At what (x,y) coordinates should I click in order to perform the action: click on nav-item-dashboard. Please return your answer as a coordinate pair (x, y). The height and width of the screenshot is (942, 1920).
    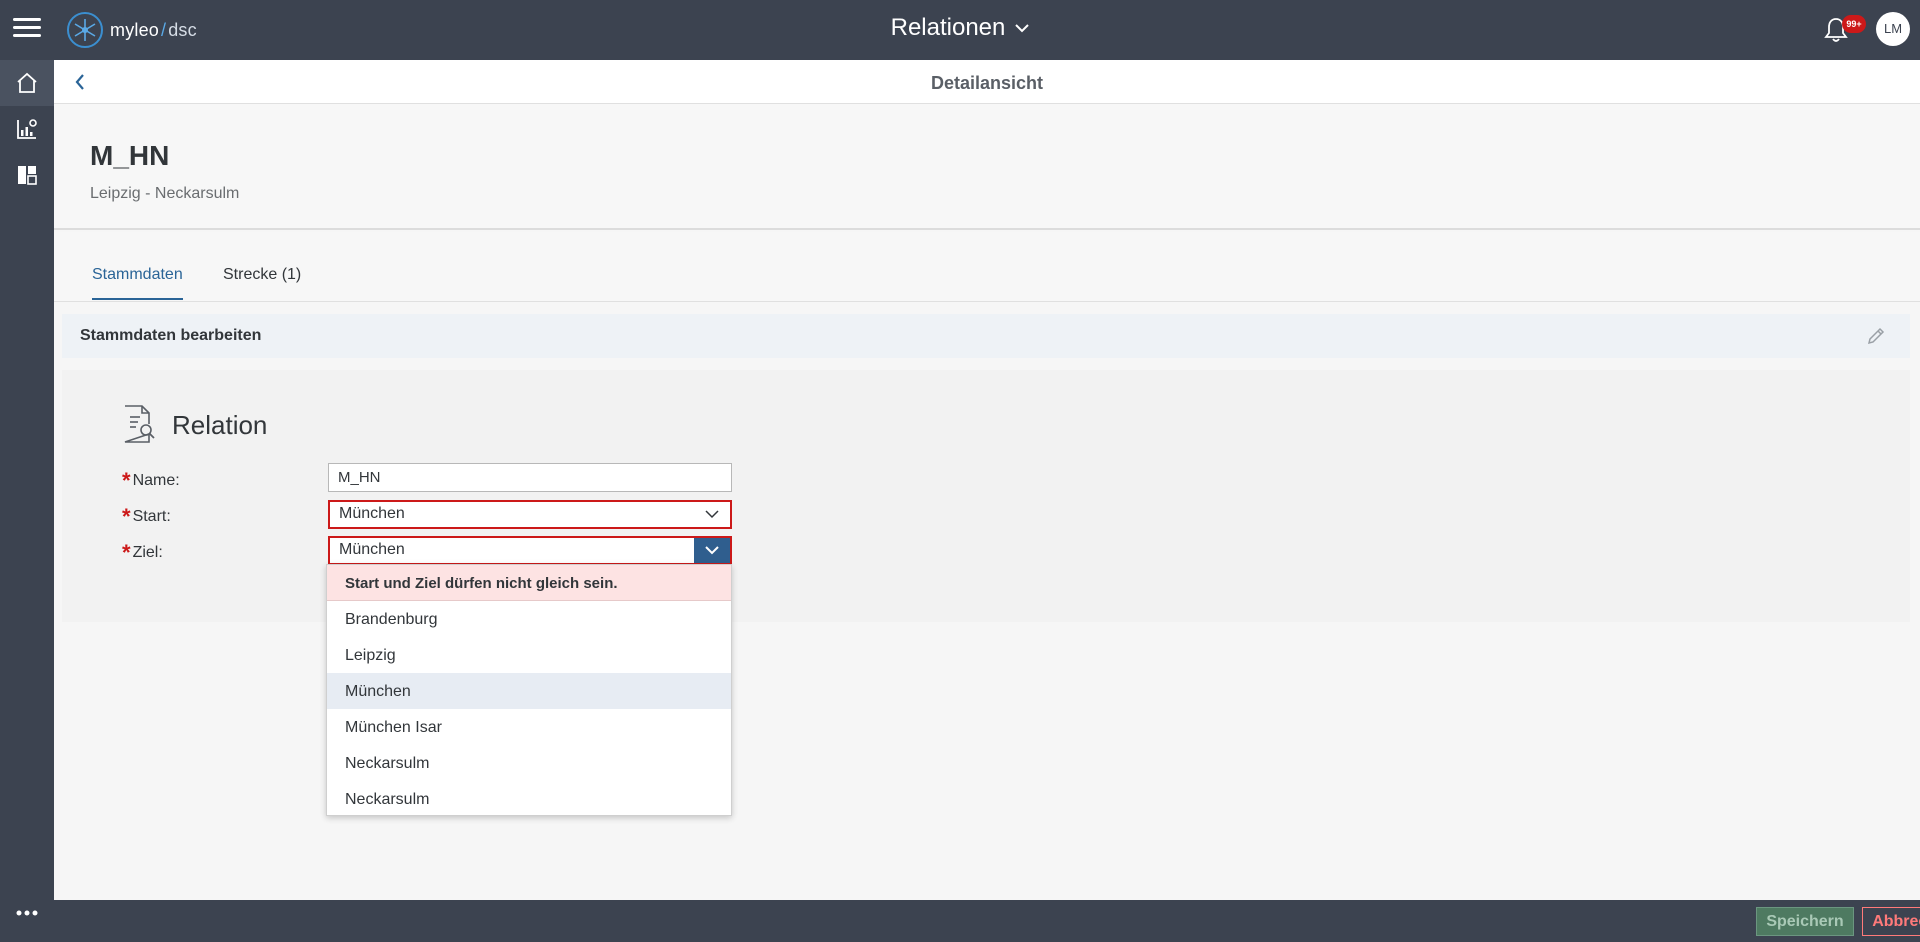
    Looking at the image, I should click on (27, 175).